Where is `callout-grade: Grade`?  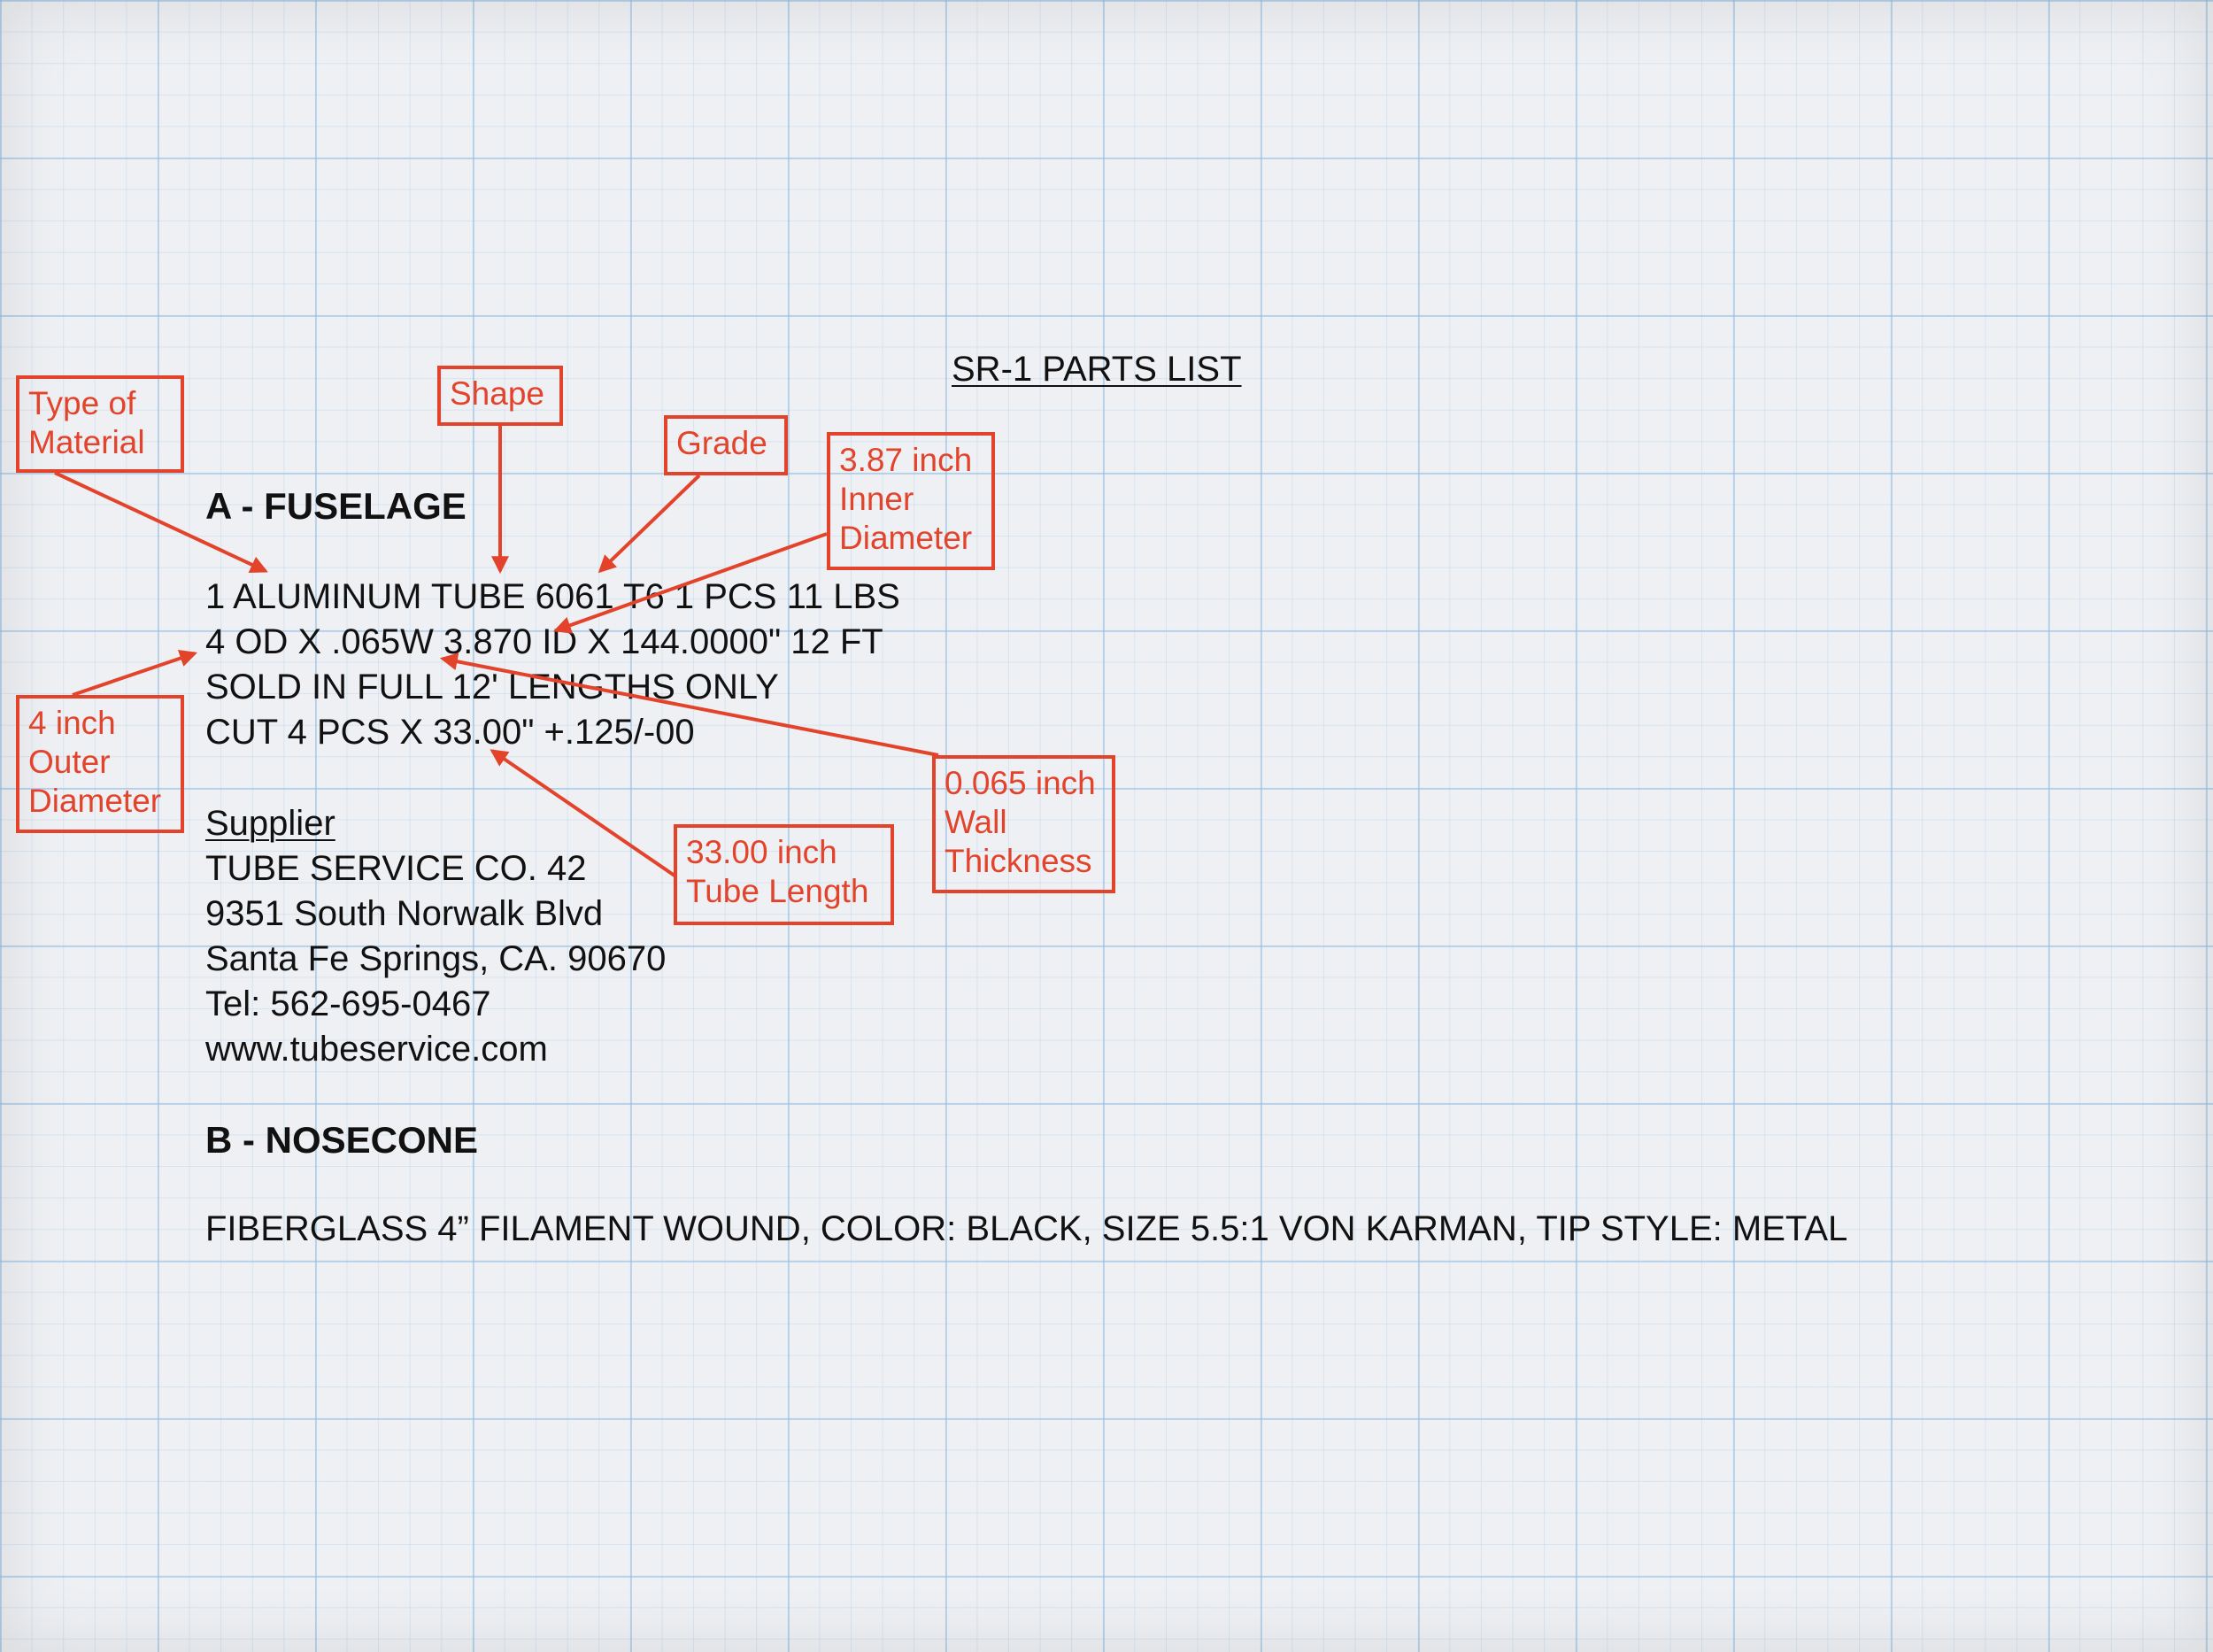
callout-grade: Grade is located at coordinates (726, 445).